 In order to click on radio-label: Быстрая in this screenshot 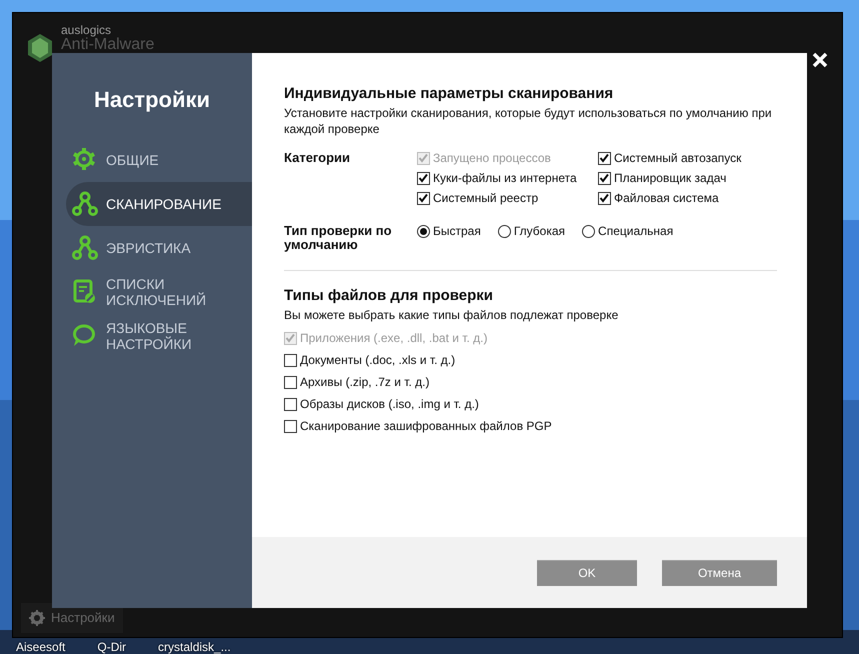, I will do `click(457, 231)`.